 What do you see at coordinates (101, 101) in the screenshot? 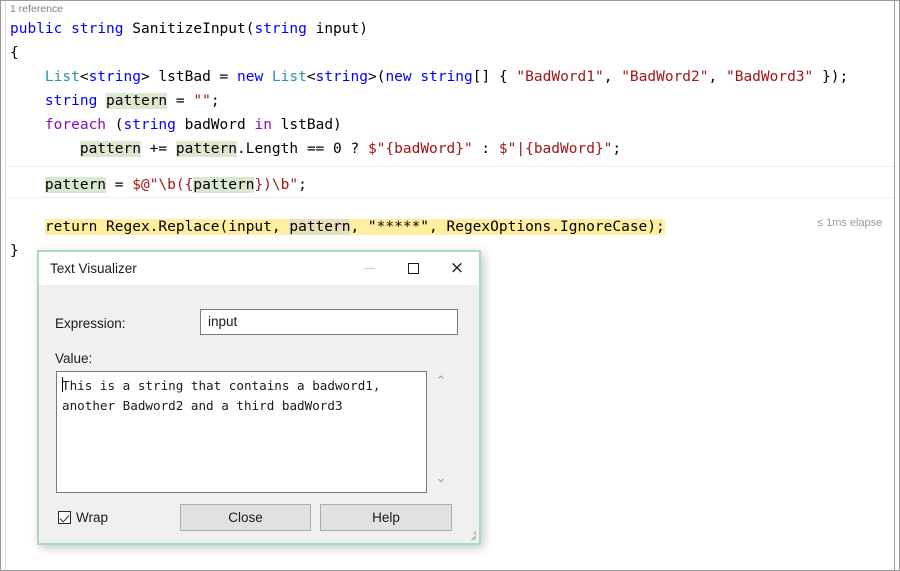
I see `sp4` at bounding box center [101, 101].